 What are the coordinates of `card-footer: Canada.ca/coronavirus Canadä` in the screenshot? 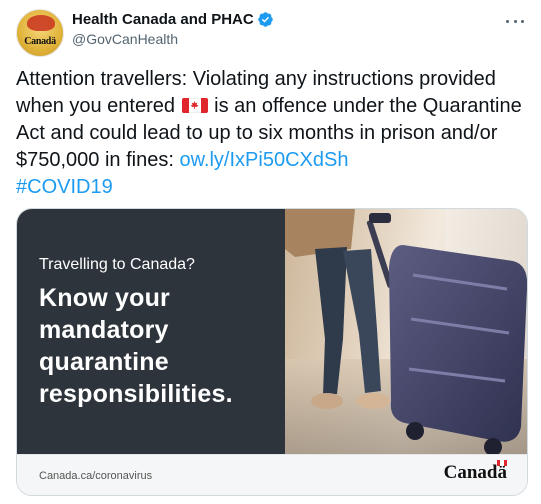 It's located at (272, 474).